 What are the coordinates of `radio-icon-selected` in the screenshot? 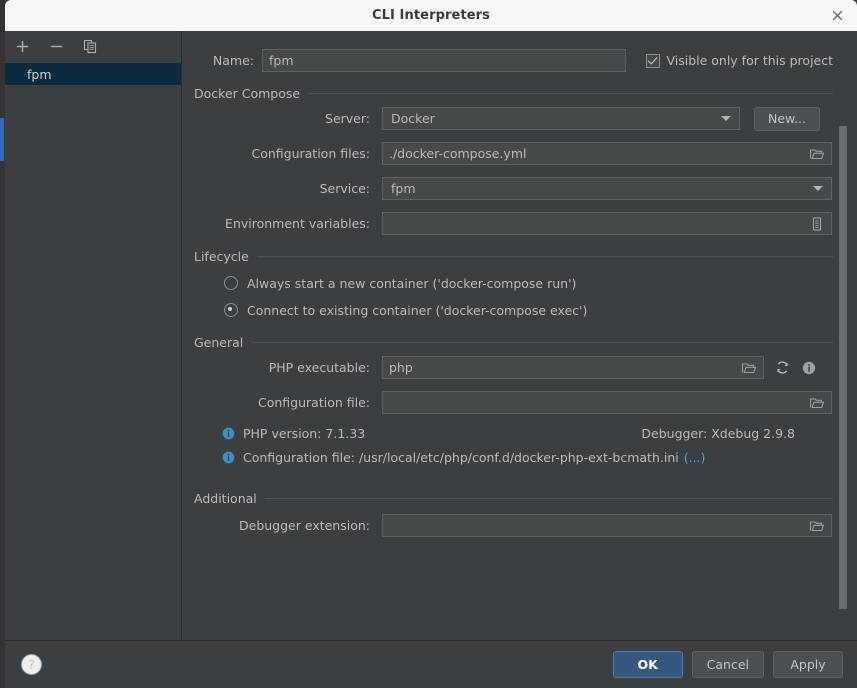 It's located at (231, 310).